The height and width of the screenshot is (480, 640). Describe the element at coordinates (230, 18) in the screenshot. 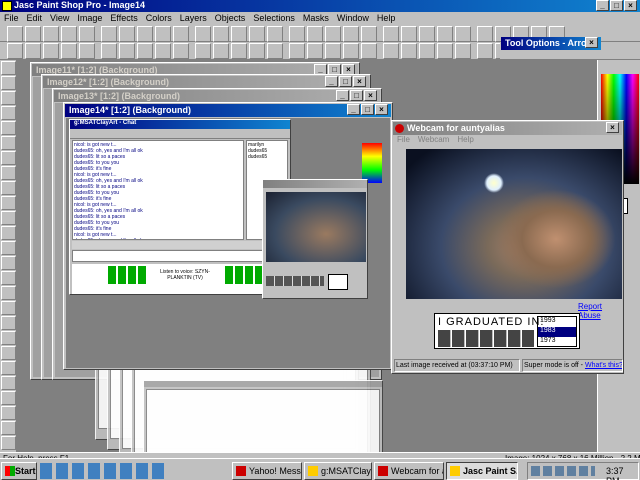

I see `menu-objects: Objects` at that location.